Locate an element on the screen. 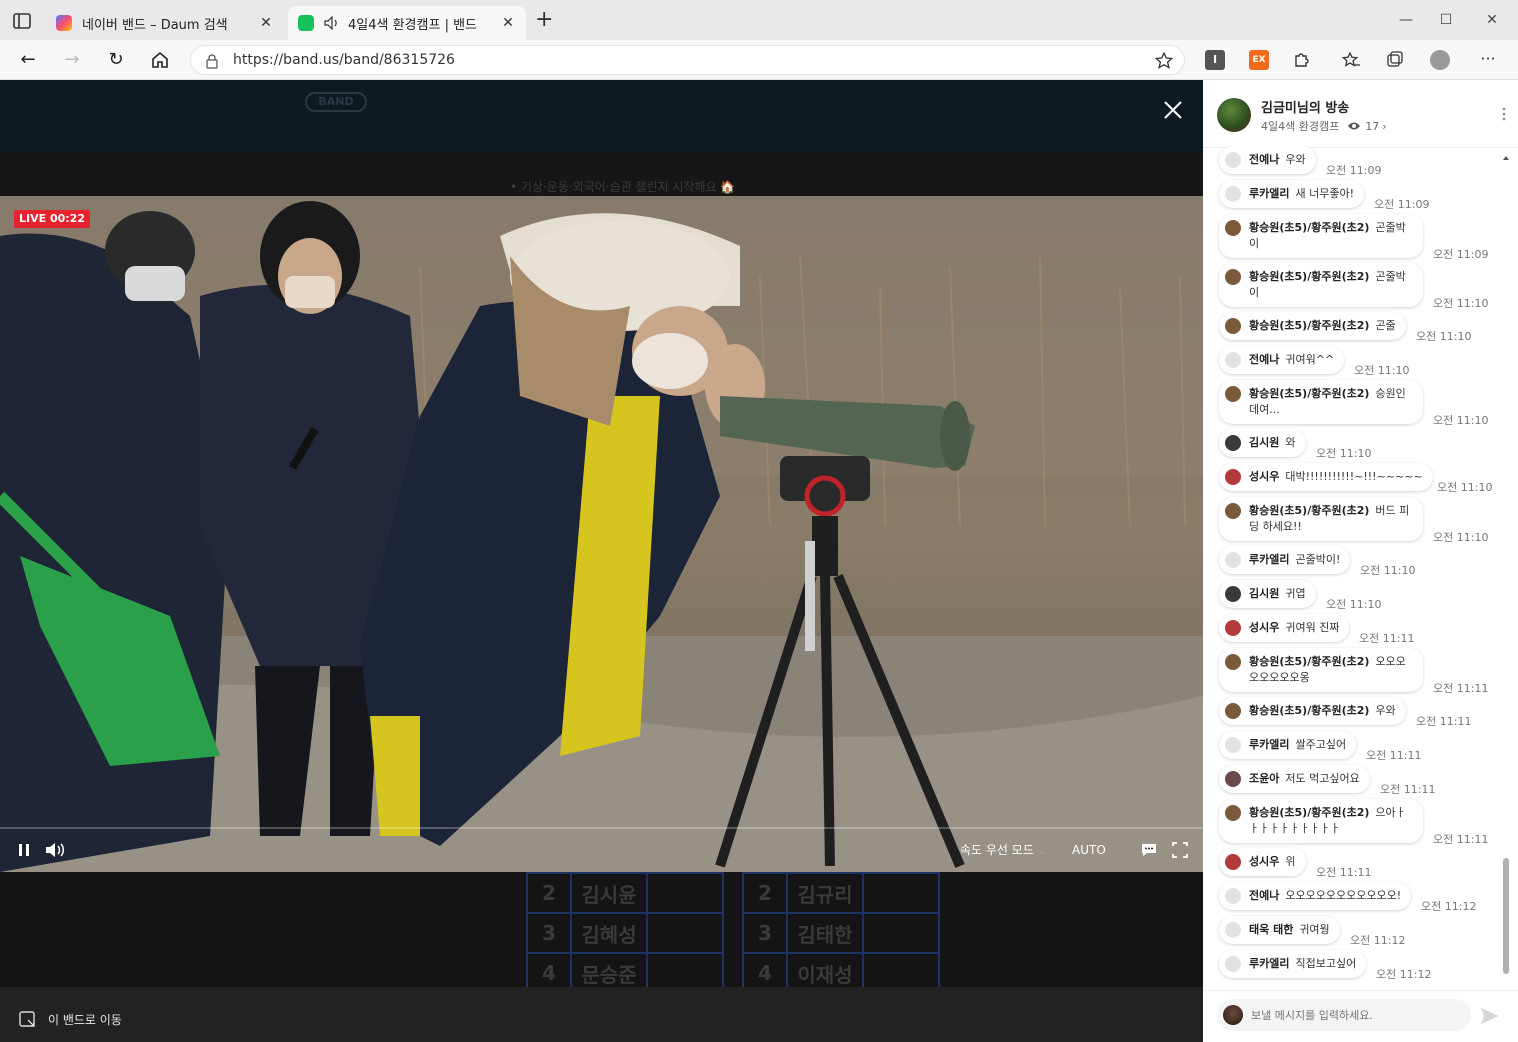 The width and height of the screenshot is (1518, 1042). forward-icon: → is located at coordinates (72, 60).